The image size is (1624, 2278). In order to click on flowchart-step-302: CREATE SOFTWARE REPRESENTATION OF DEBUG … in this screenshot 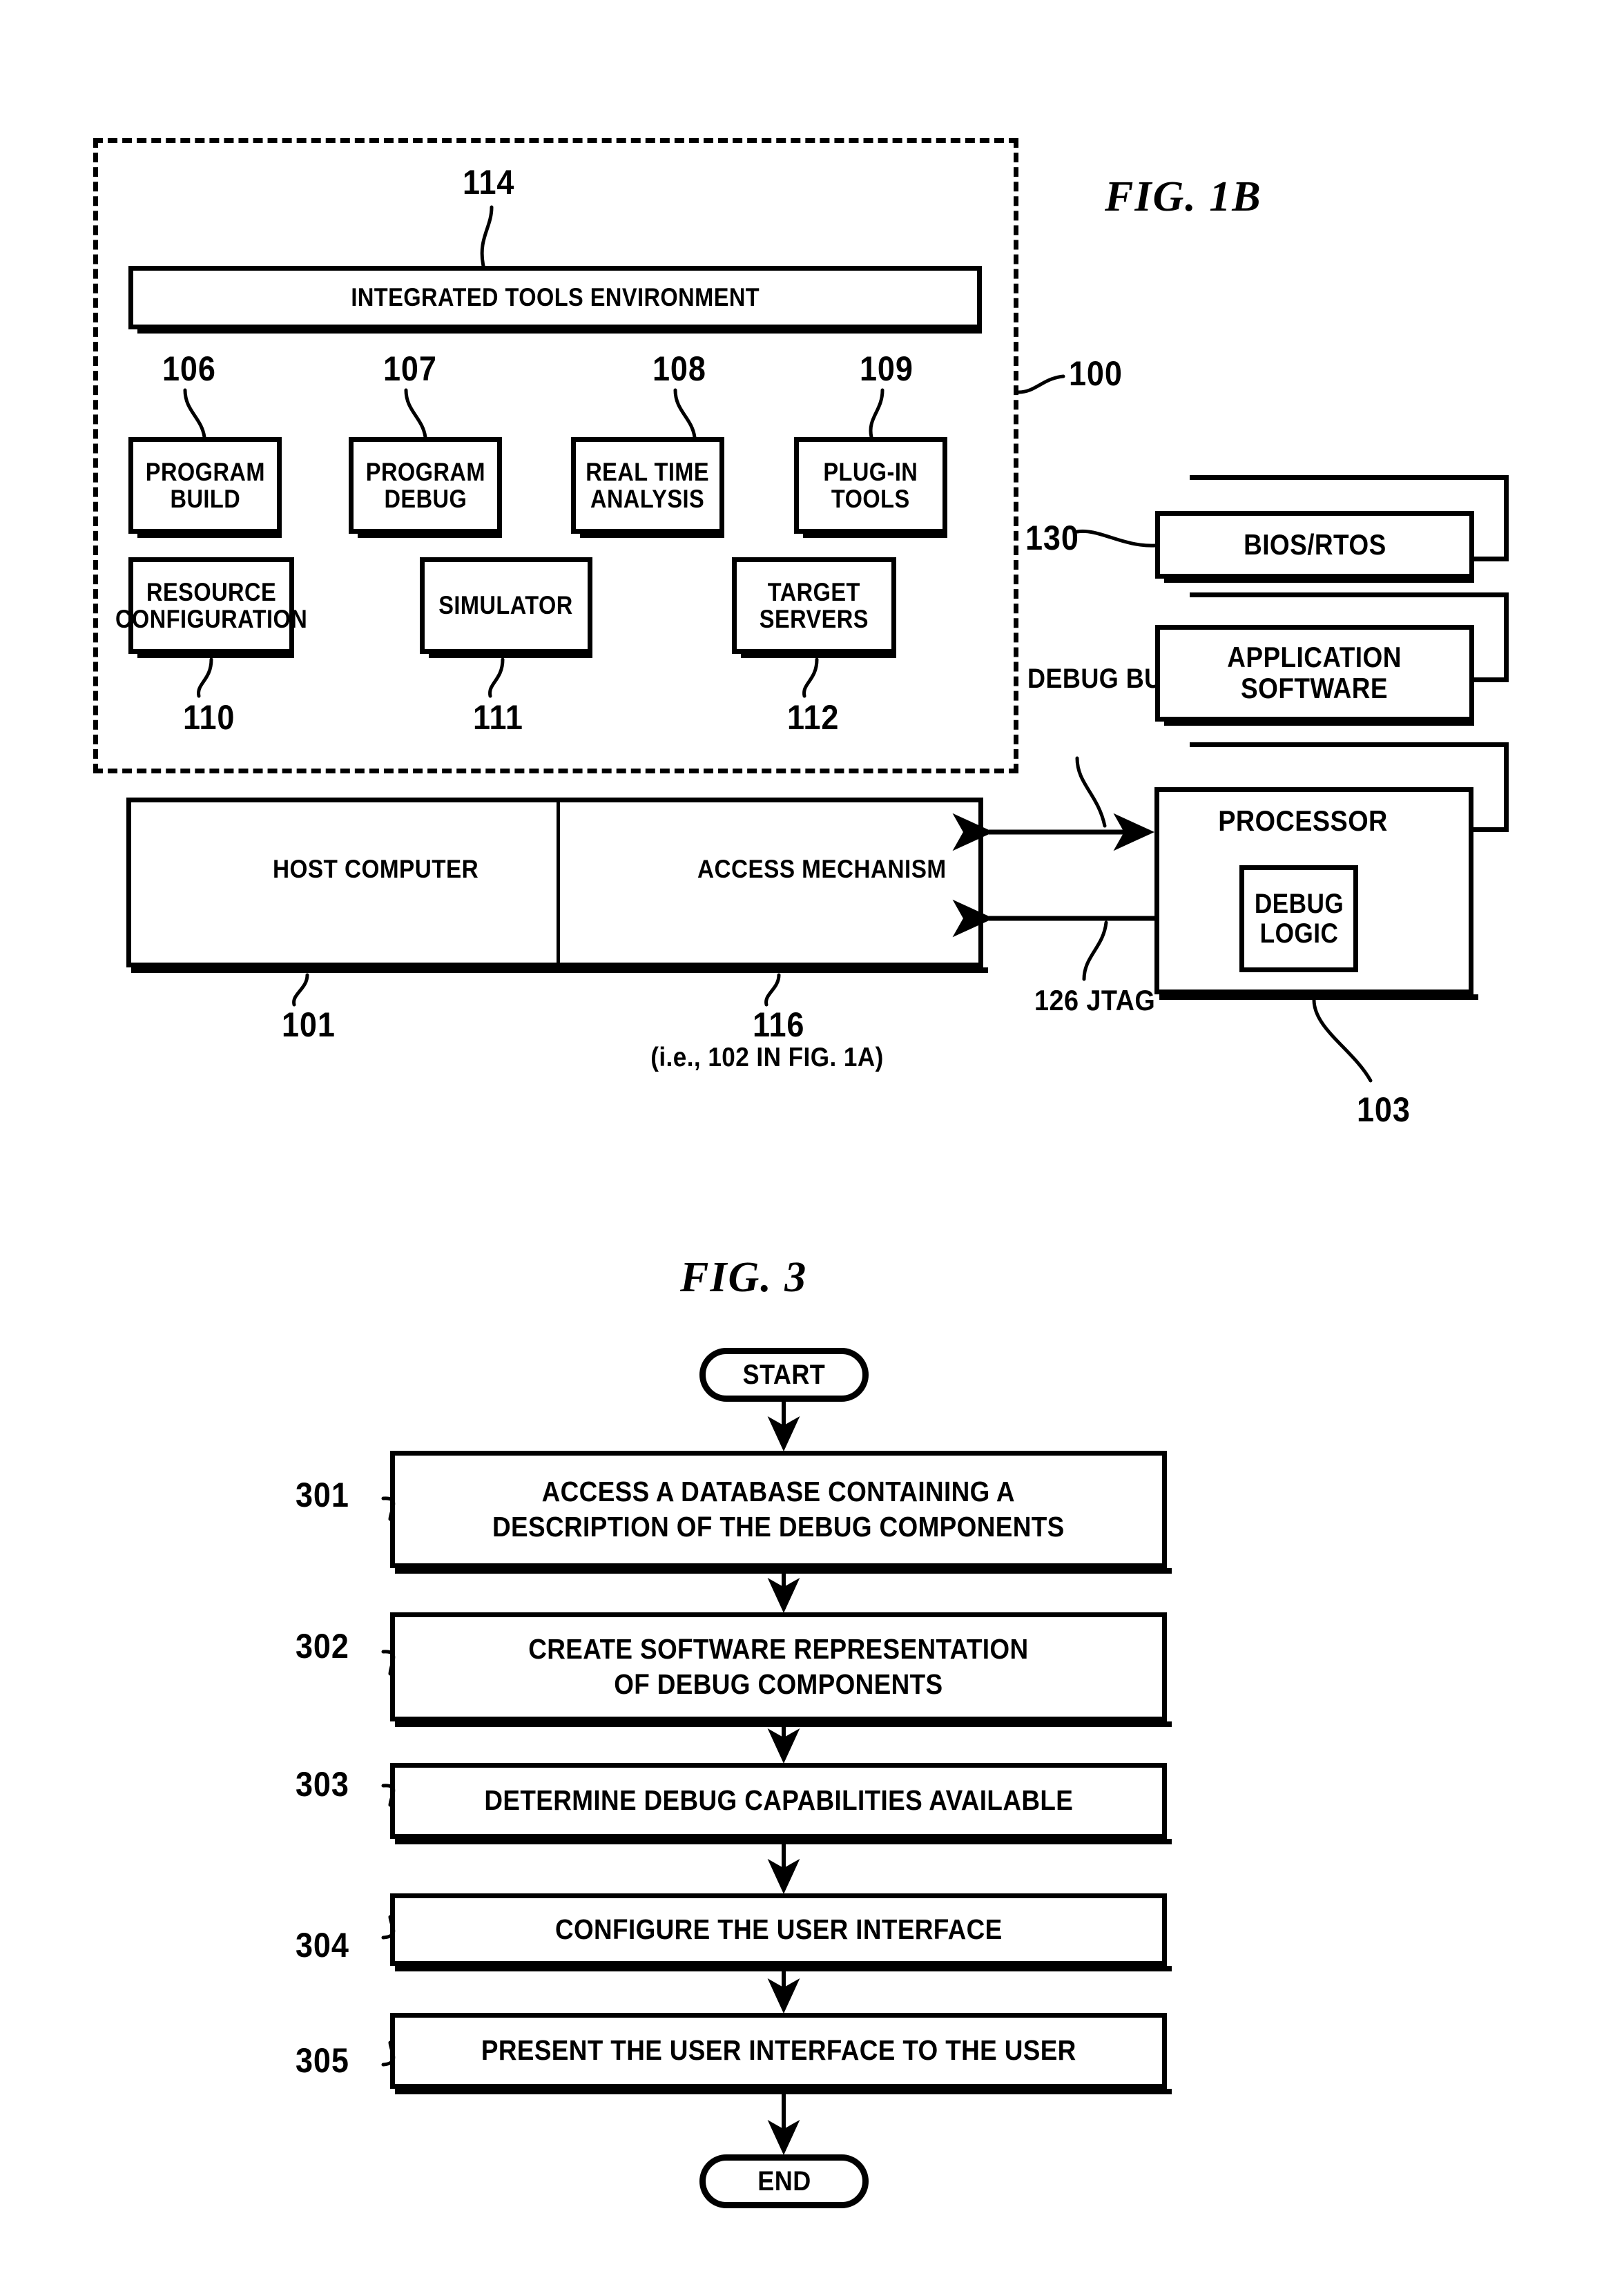, I will do `click(779, 1666)`.